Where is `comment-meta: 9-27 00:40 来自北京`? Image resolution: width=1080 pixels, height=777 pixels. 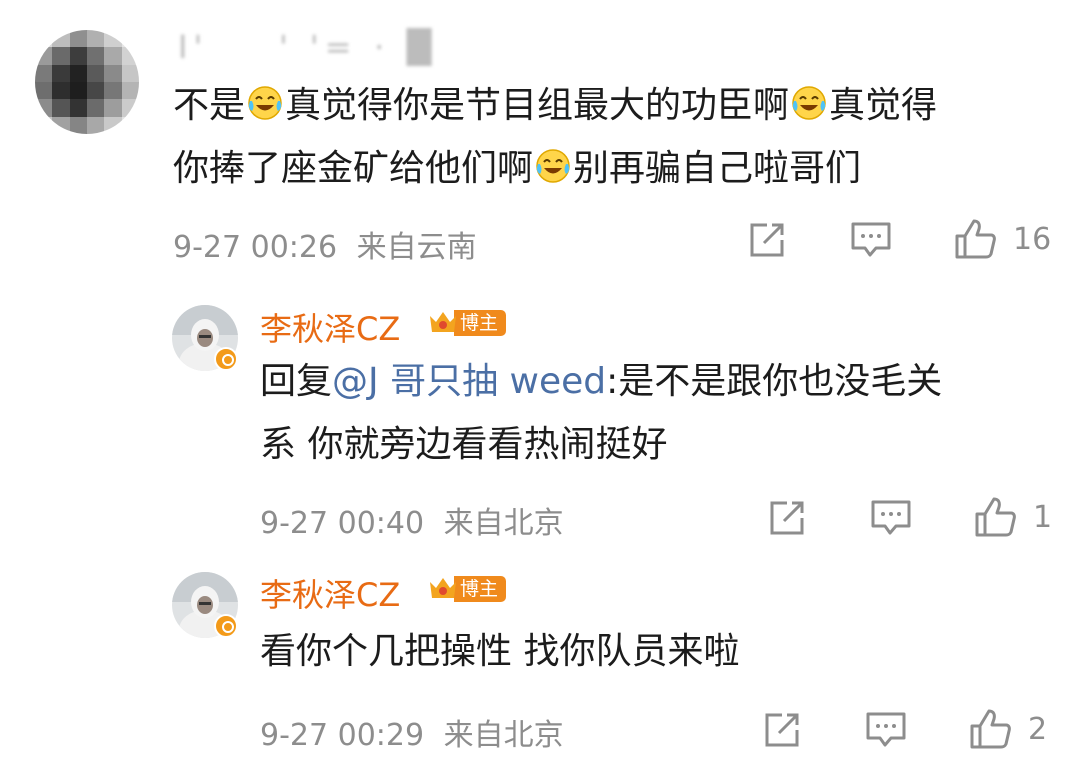 comment-meta: 9-27 00:40 来自北京 is located at coordinates (412, 520).